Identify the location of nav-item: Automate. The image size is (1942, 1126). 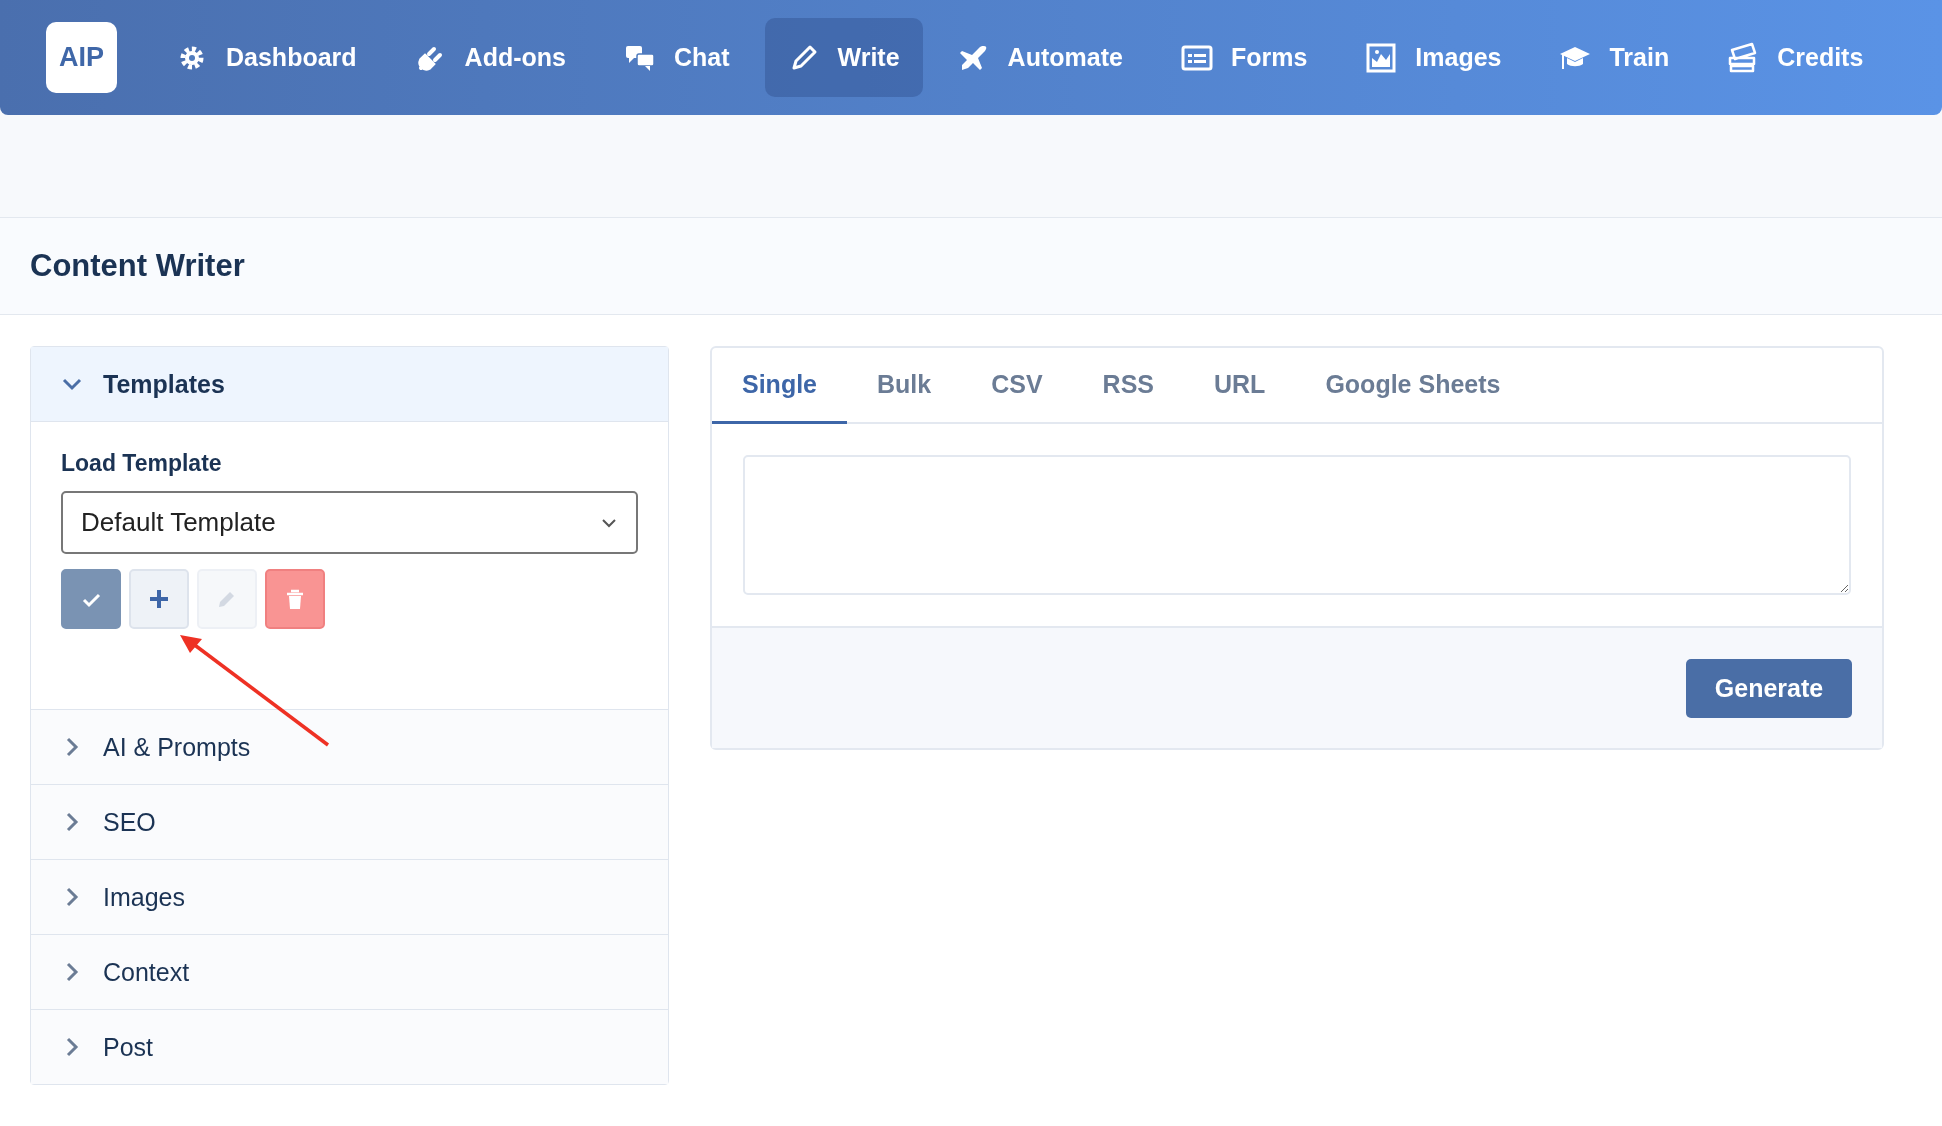
(1040, 57).